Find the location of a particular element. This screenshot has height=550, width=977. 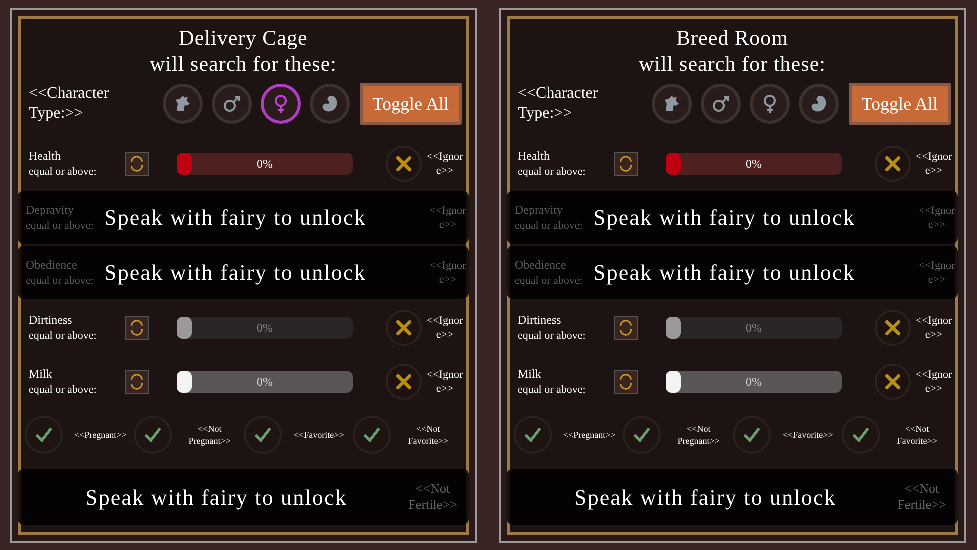

panel-title: Delivery Cage is located at coordinates (243, 38).